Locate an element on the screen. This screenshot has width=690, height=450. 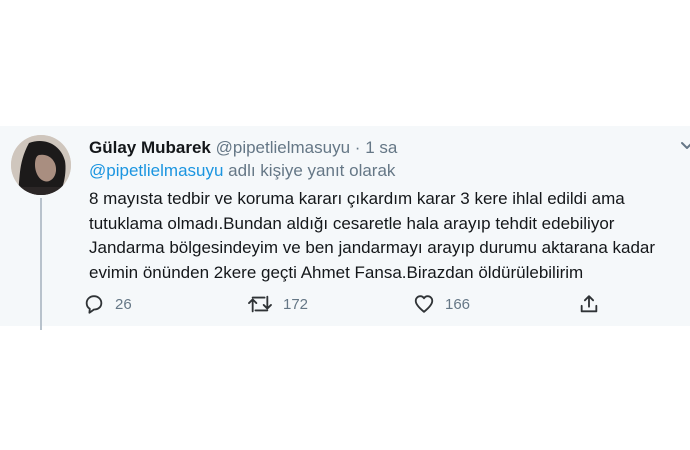
avatar-image is located at coordinates (41, 165).